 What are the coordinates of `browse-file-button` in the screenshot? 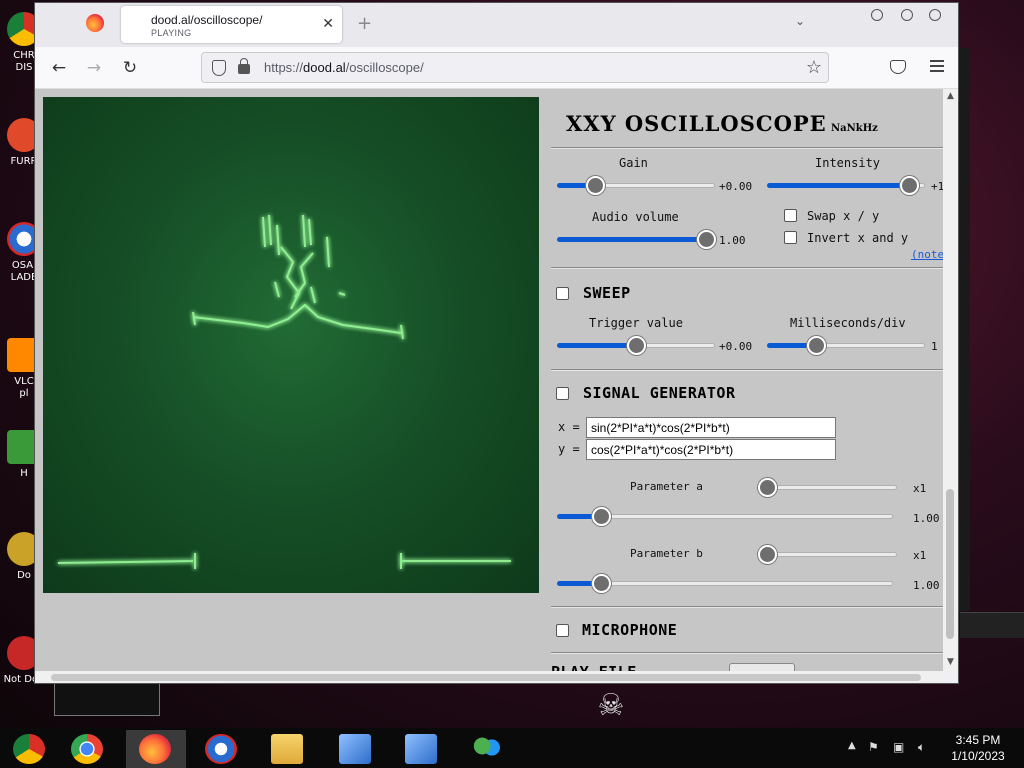 It's located at (762, 667).